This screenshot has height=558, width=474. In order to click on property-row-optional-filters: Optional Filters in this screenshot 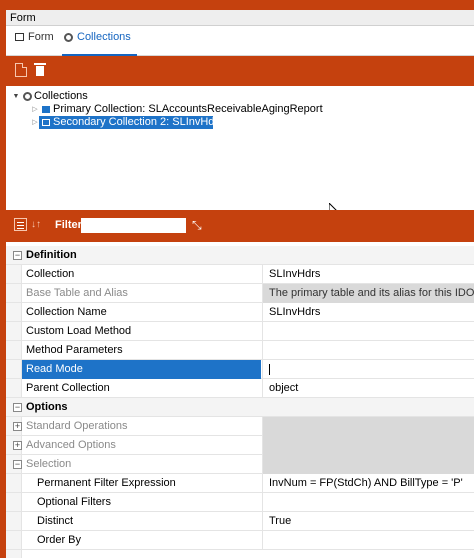, I will do `click(240, 502)`.